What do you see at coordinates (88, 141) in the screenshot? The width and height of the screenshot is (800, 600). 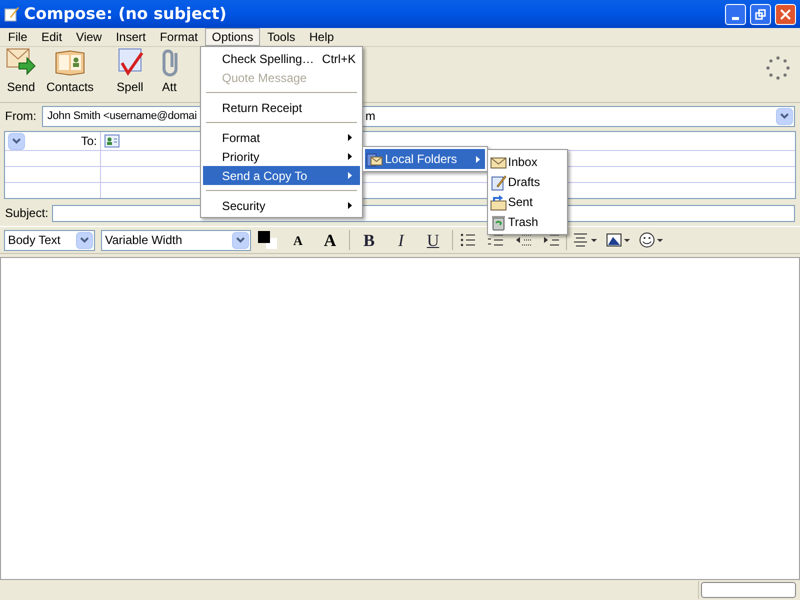 I see `address-type-label: To:` at bounding box center [88, 141].